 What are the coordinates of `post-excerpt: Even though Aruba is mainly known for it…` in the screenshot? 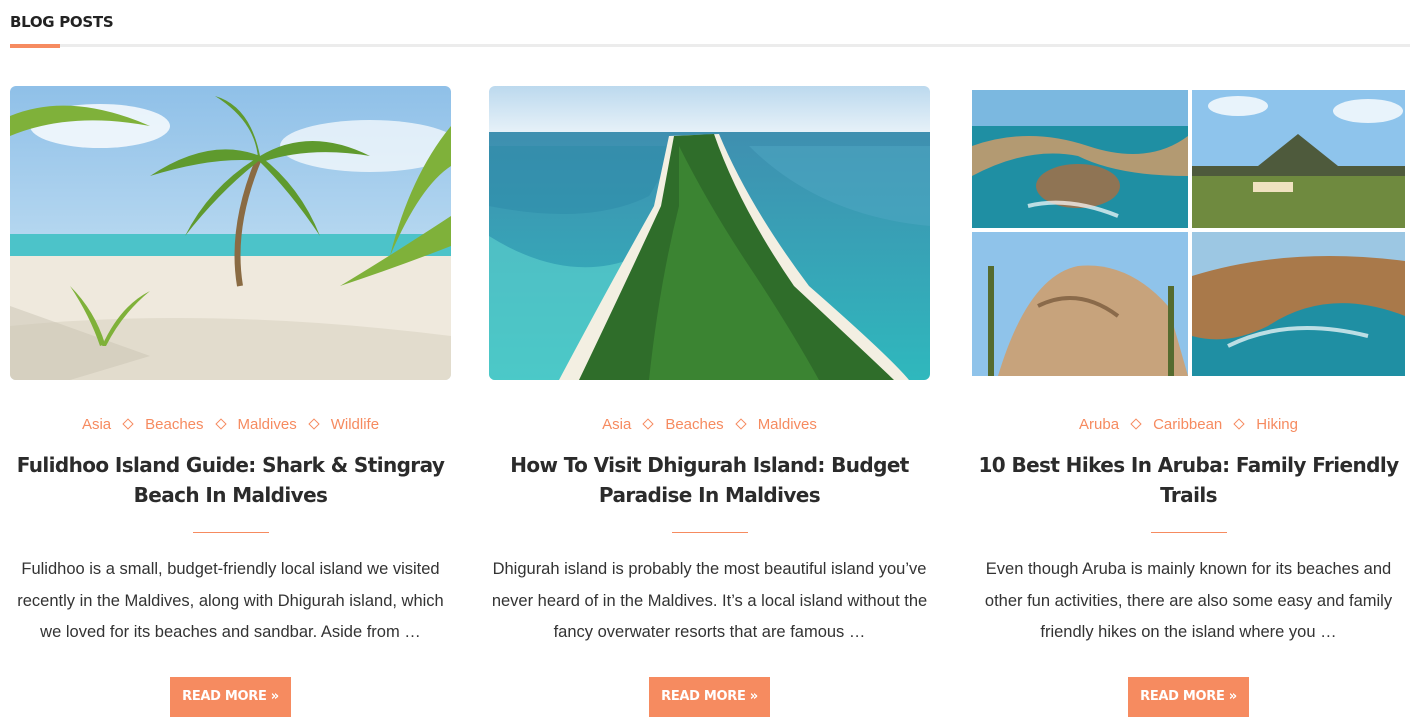 It's located at (1188, 600).